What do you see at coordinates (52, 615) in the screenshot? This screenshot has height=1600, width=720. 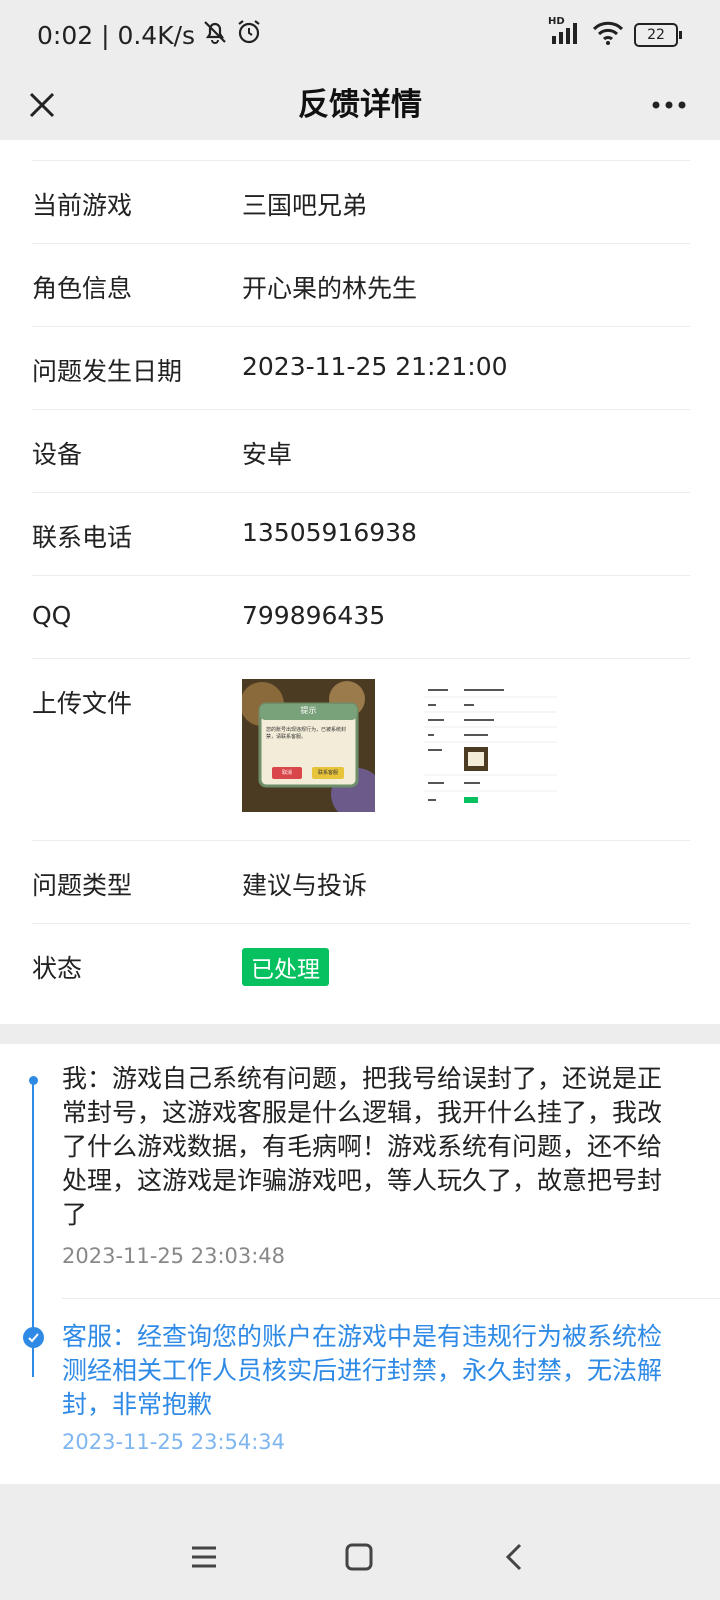 I see `row-label: QQ` at bounding box center [52, 615].